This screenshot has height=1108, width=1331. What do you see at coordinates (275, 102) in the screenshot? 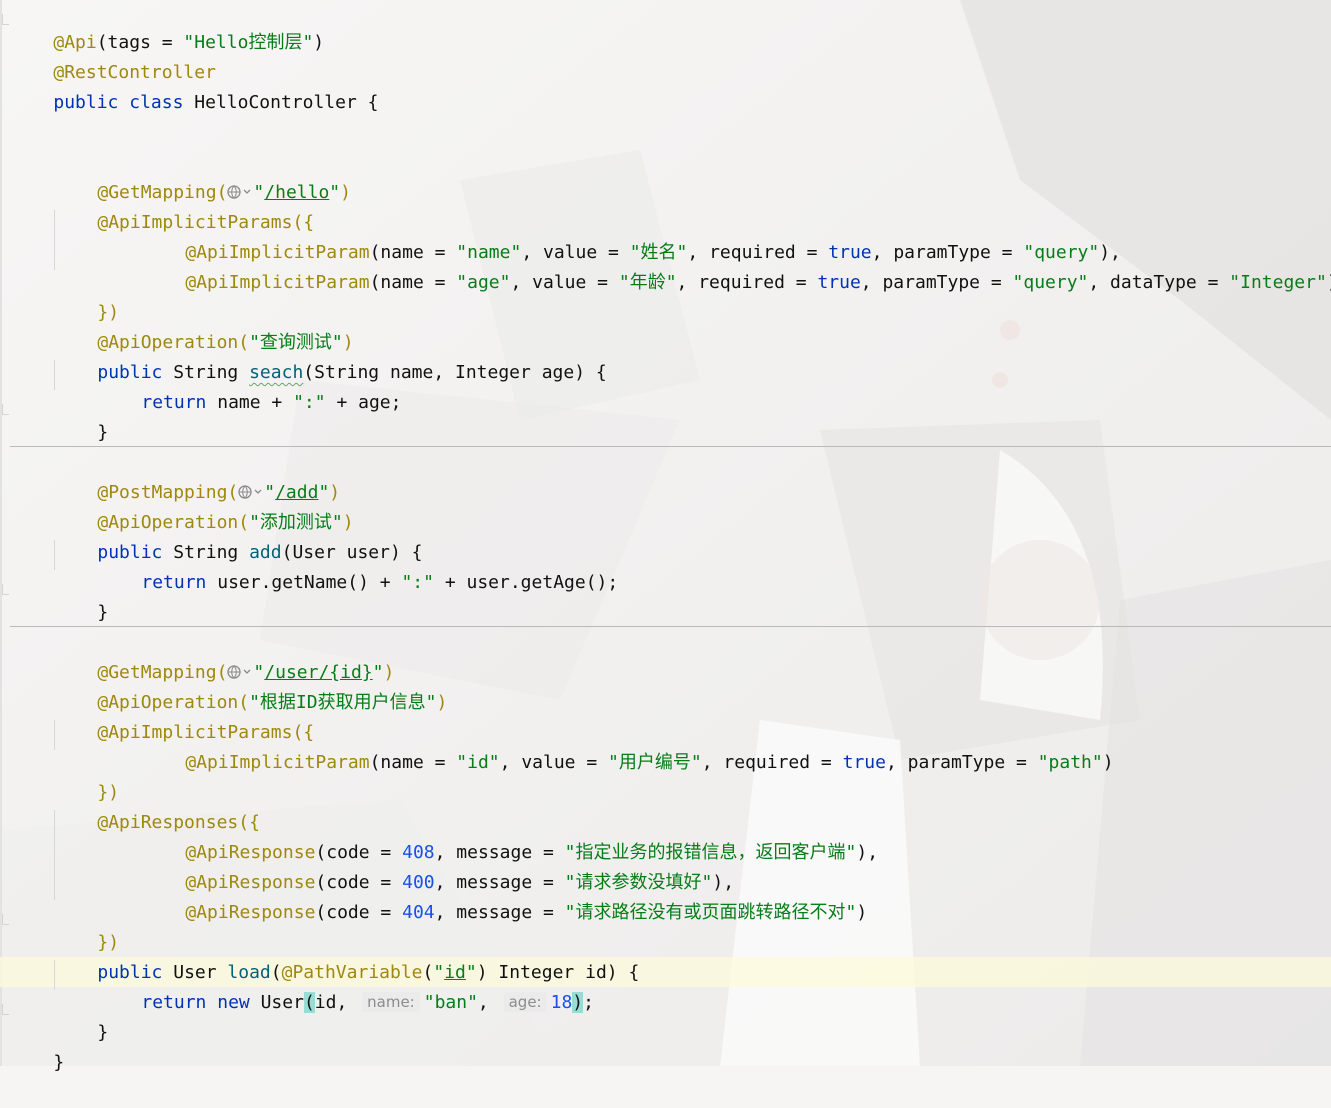
I see `class-name: HelloController` at bounding box center [275, 102].